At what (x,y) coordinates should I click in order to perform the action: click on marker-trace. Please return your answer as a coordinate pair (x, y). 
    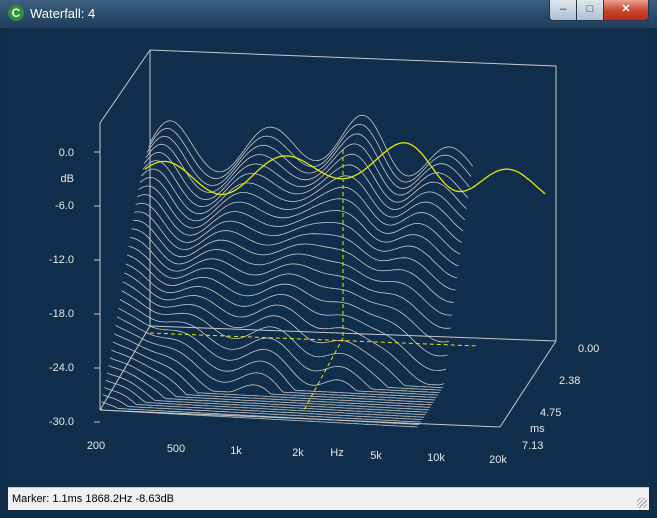
    Looking at the image, I should click on (345, 169).